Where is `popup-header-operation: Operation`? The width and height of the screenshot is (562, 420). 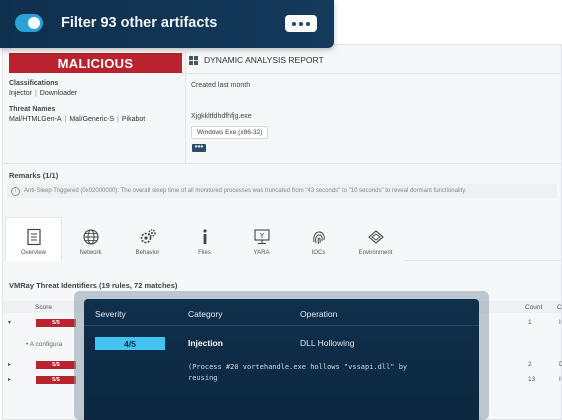
popup-header-operation: Operation is located at coordinates (319, 314).